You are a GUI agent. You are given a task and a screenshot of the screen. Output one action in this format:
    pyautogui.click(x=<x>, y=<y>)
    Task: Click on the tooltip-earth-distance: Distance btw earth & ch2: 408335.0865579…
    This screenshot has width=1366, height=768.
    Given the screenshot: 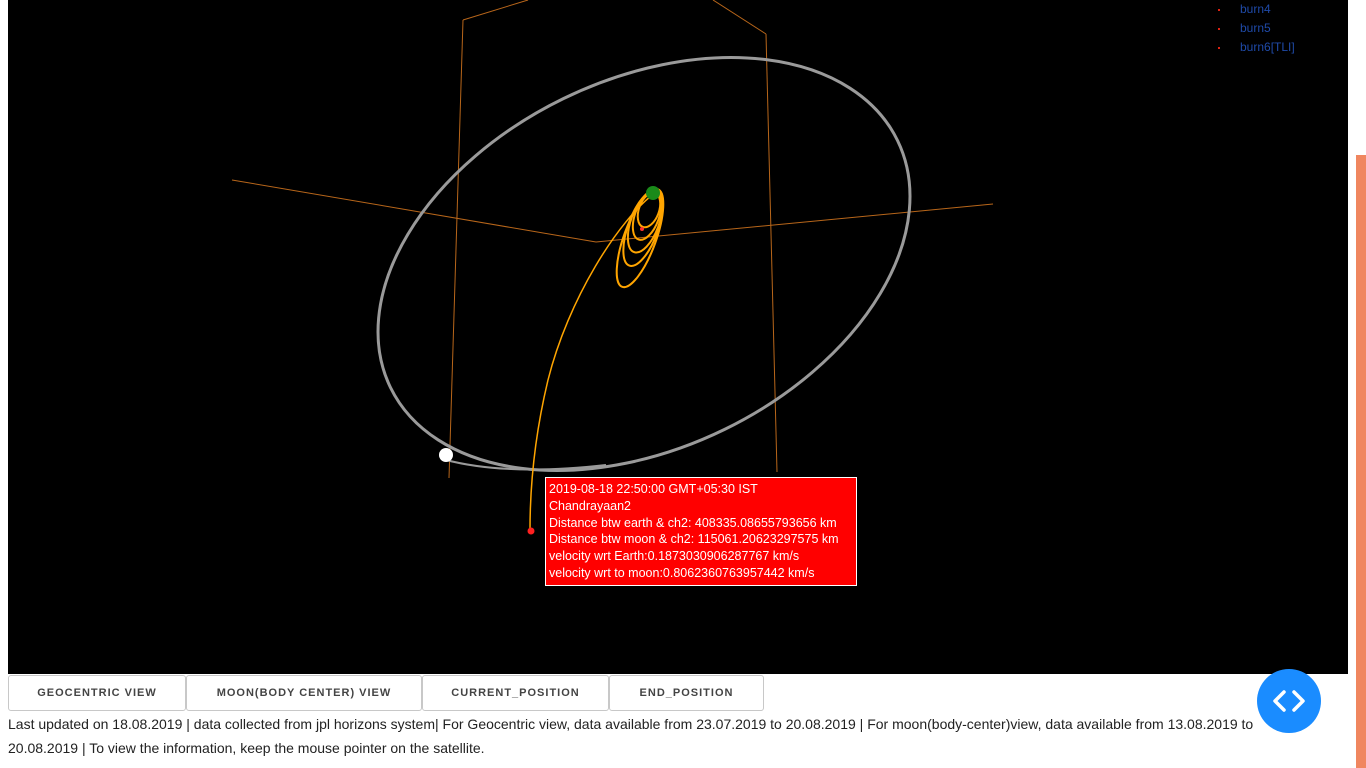 What is the action you would take?
    pyautogui.click(x=693, y=522)
    